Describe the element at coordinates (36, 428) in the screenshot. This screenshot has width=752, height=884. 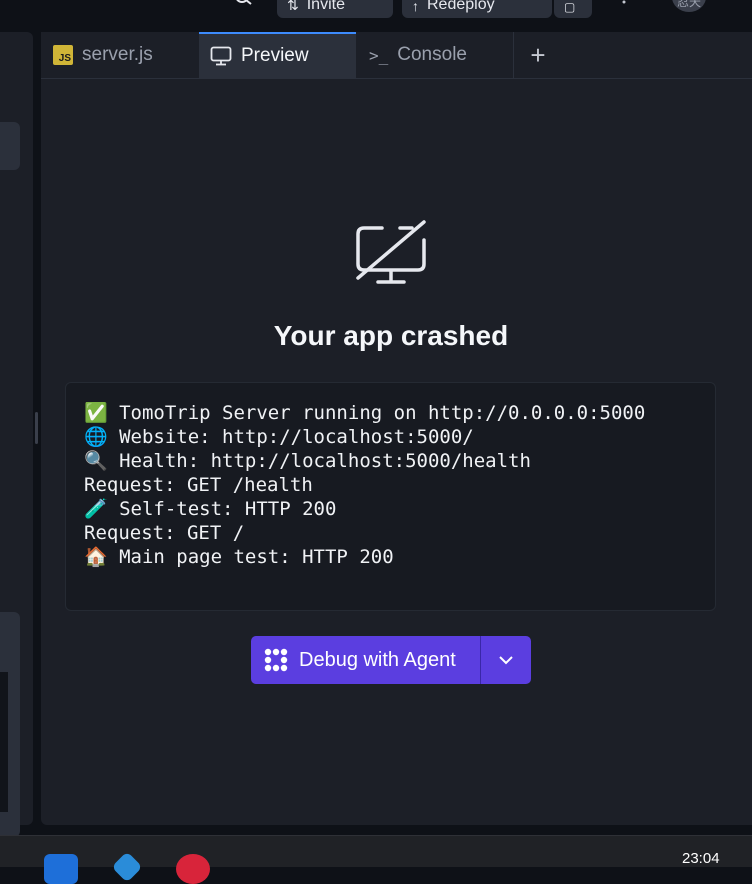
I see `resize-handle` at that location.